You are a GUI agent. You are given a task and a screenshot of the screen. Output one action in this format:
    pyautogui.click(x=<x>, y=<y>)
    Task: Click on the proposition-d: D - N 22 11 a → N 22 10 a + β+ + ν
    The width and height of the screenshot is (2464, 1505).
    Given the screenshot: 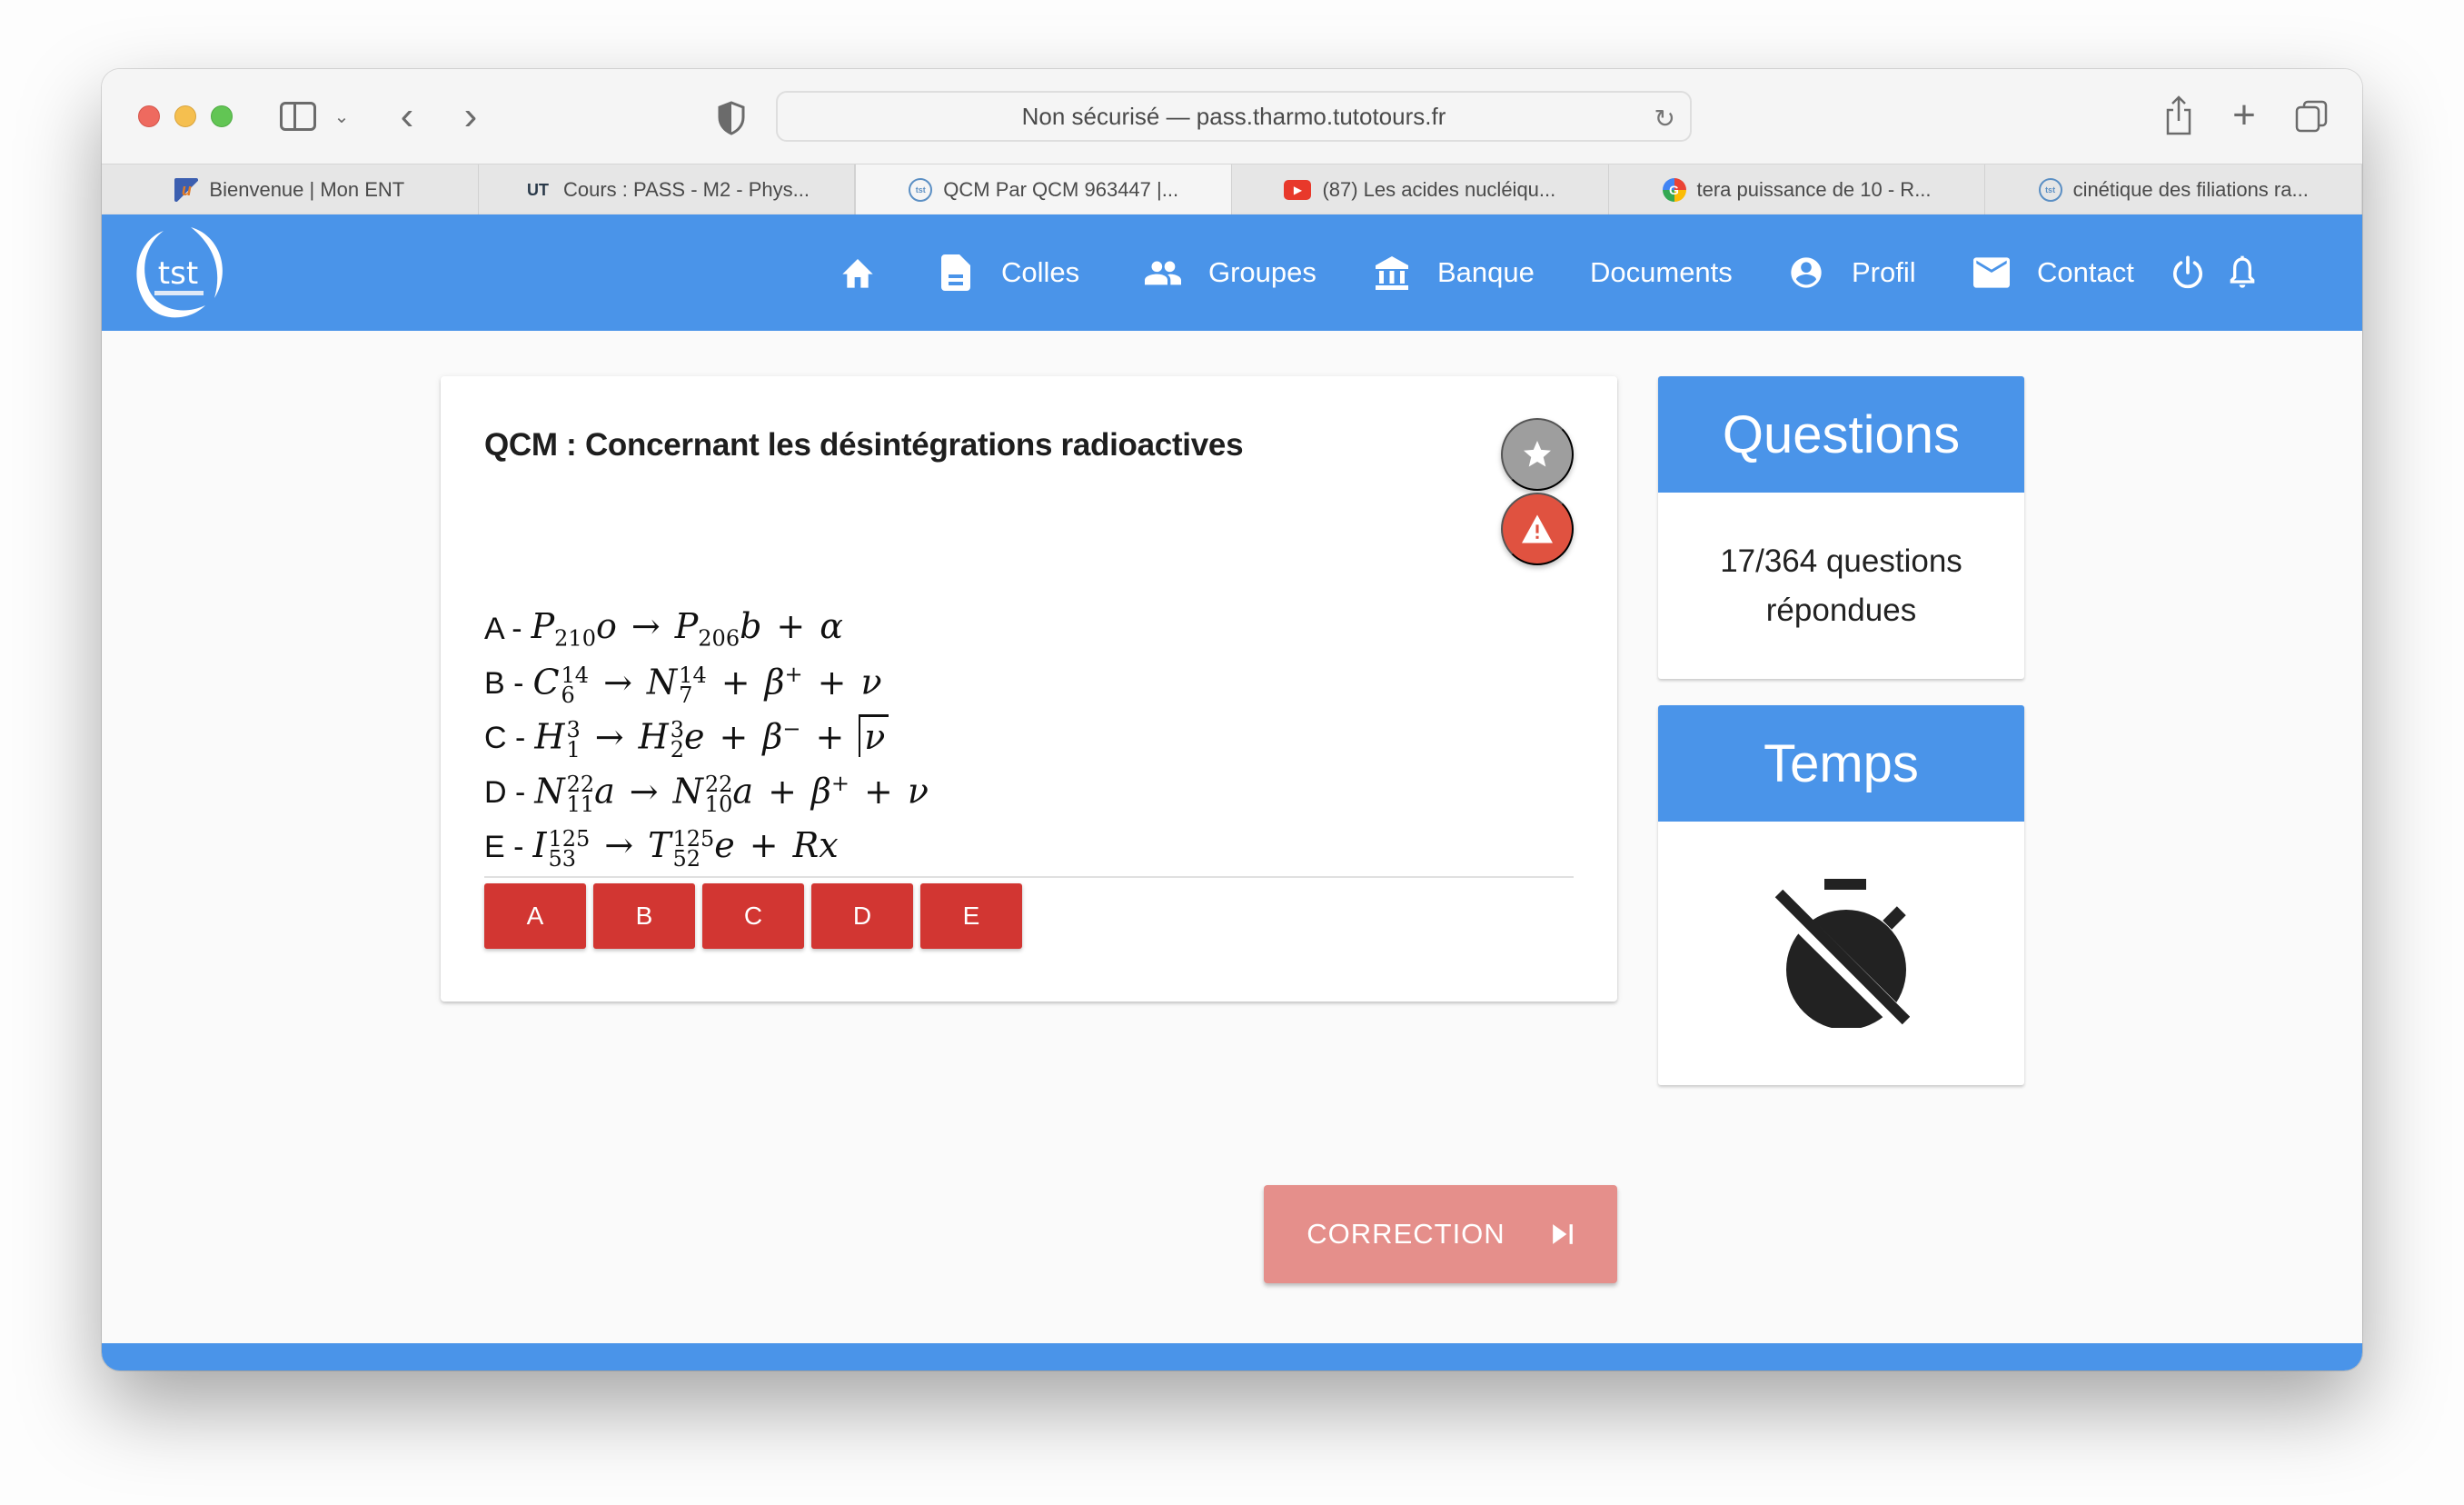 What is the action you would take?
    pyautogui.click(x=706, y=792)
    